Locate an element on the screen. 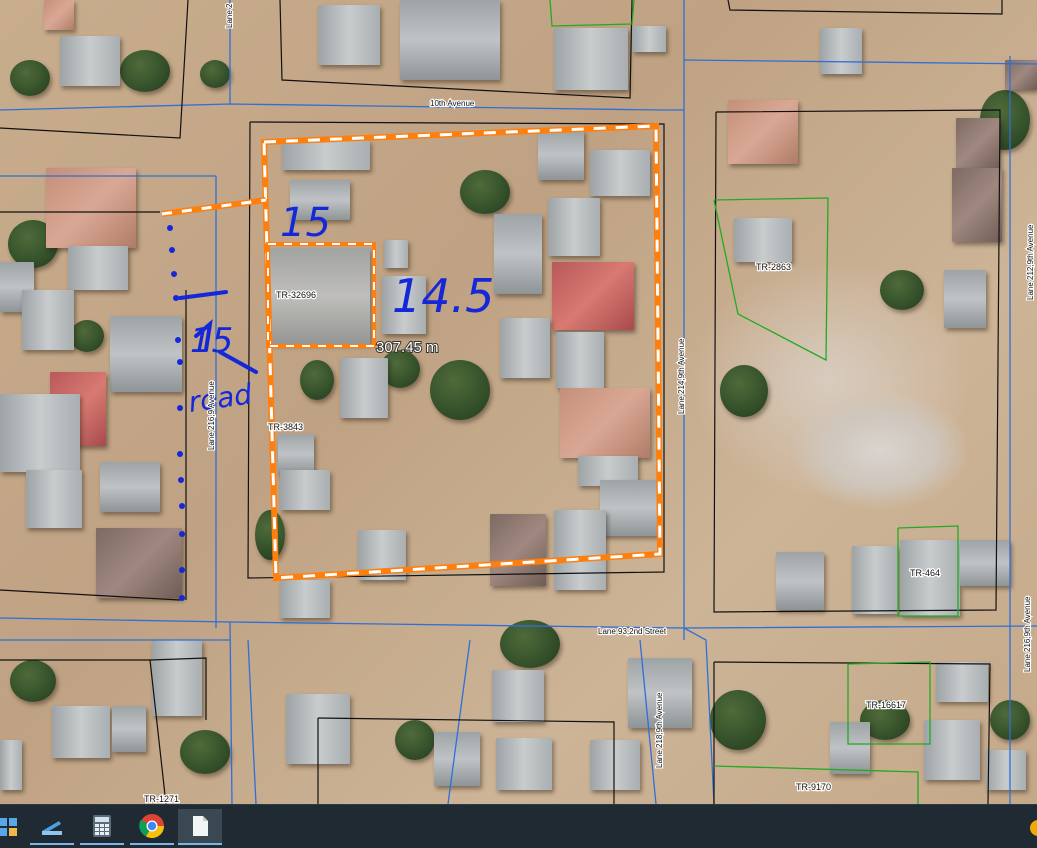  ink-label-left: 15 is located at coordinates (211, 341).